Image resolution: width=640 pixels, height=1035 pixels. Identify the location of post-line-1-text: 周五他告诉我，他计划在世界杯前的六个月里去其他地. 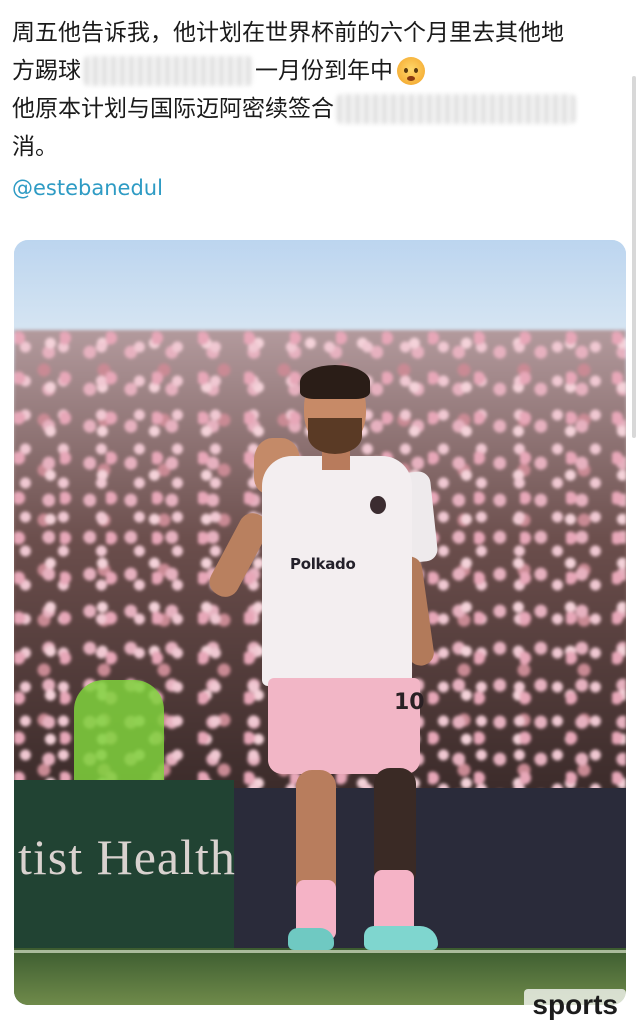
(288, 33).